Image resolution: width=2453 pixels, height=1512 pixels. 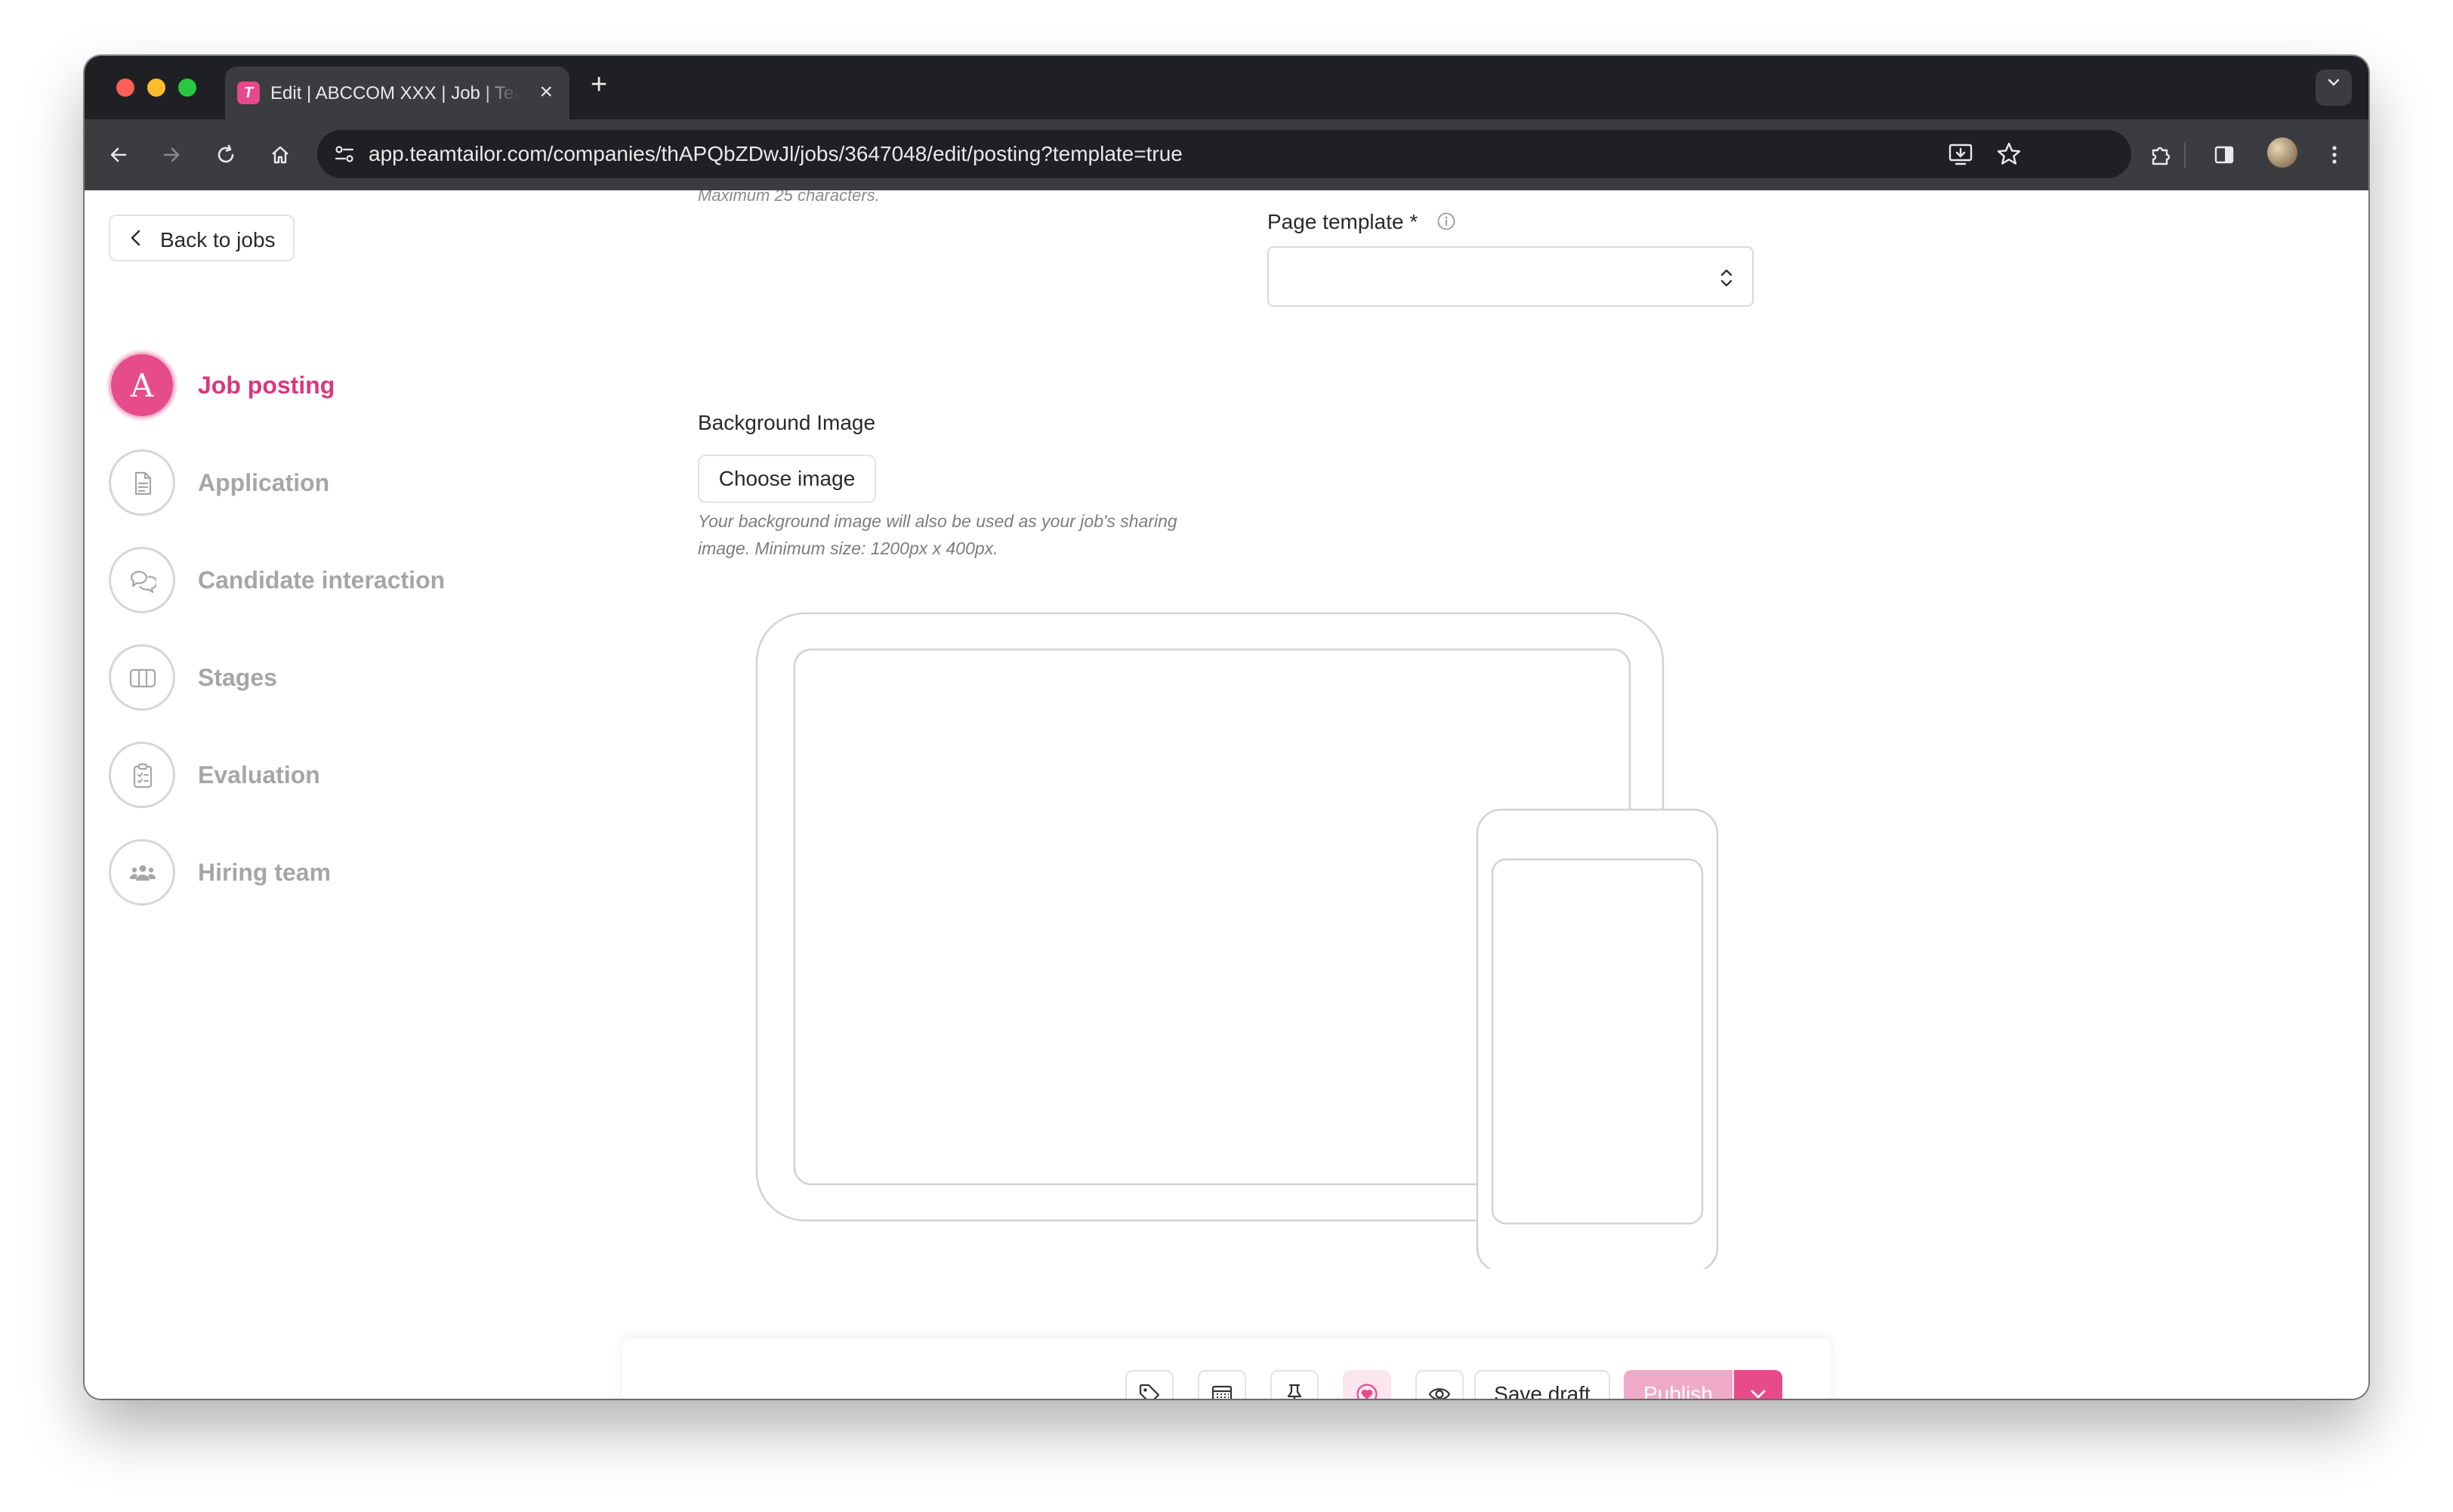 What do you see at coordinates (187, 88) in the screenshot?
I see `maximize-window-button` at bounding box center [187, 88].